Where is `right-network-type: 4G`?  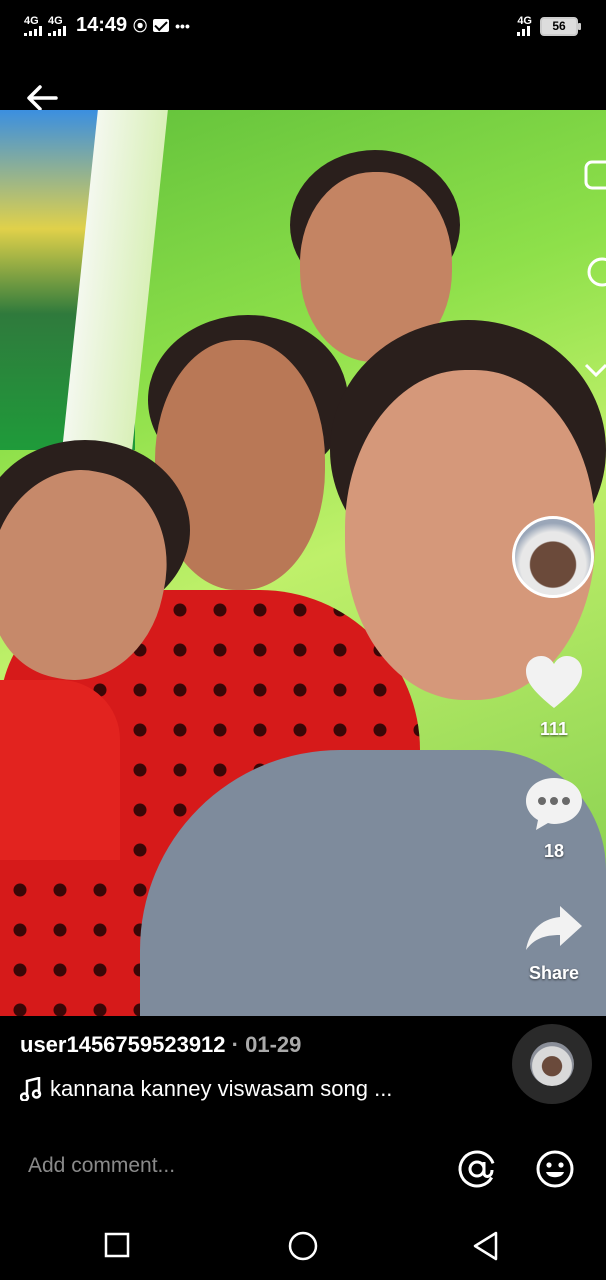 right-network-type: 4G is located at coordinates (524, 21).